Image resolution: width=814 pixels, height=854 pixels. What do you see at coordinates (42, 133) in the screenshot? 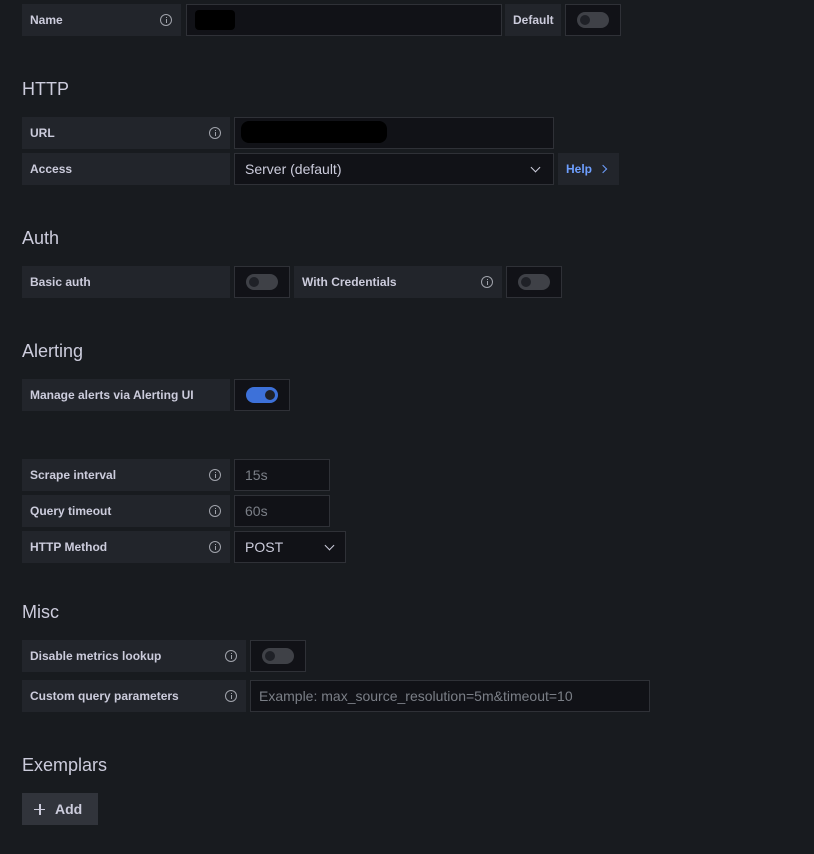
I see `url-label-text: URL` at bounding box center [42, 133].